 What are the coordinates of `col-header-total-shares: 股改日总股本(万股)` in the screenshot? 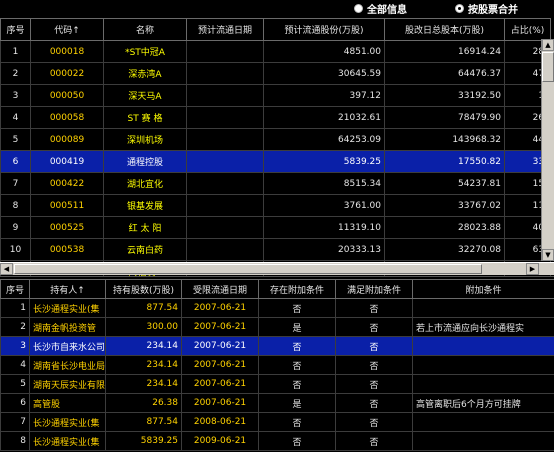 It's located at (444, 29).